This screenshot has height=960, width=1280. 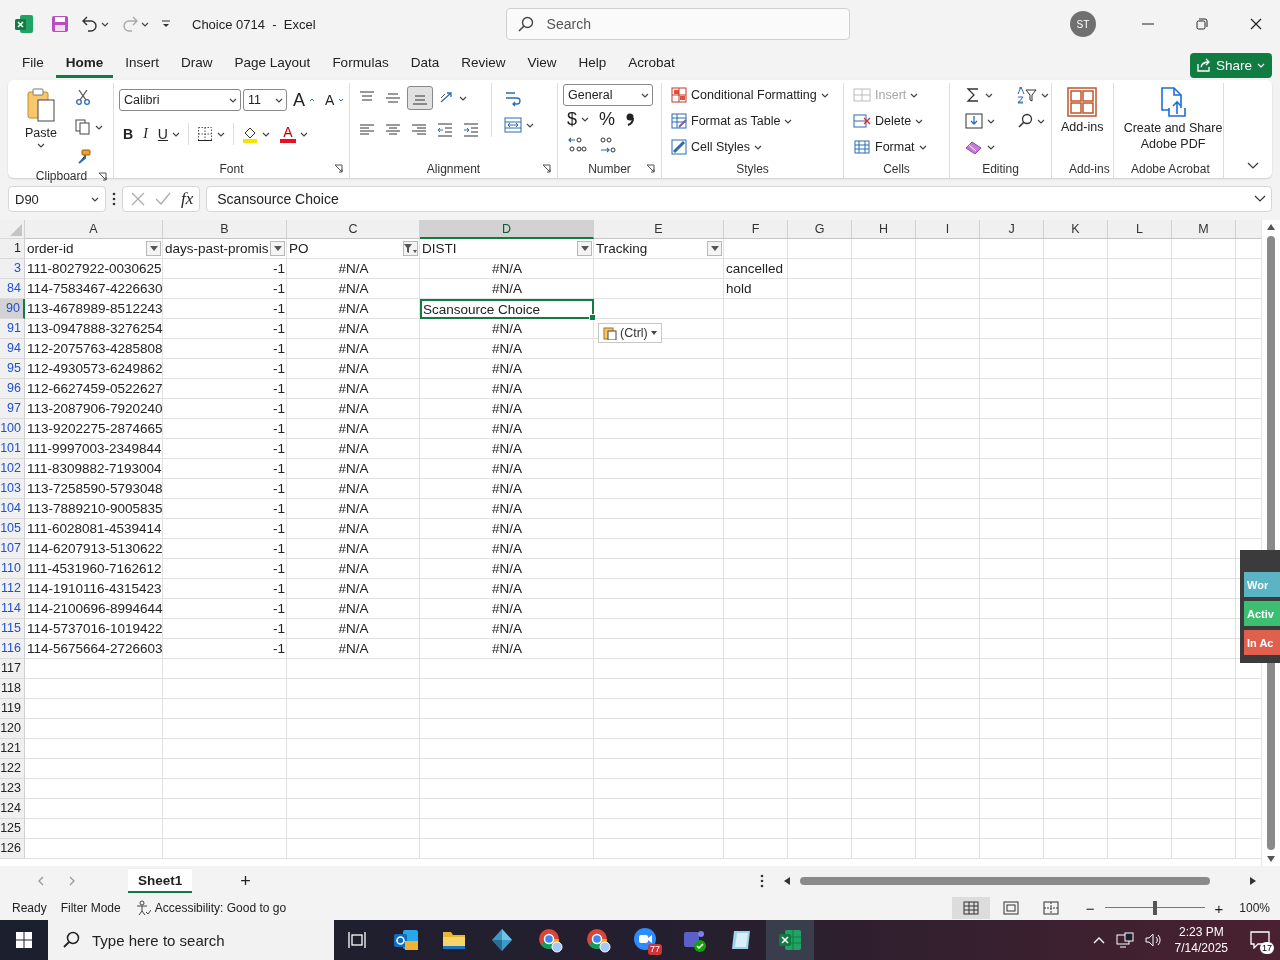 What do you see at coordinates (507, 229) in the screenshot?
I see `column-header: D` at bounding box center [507, 229].